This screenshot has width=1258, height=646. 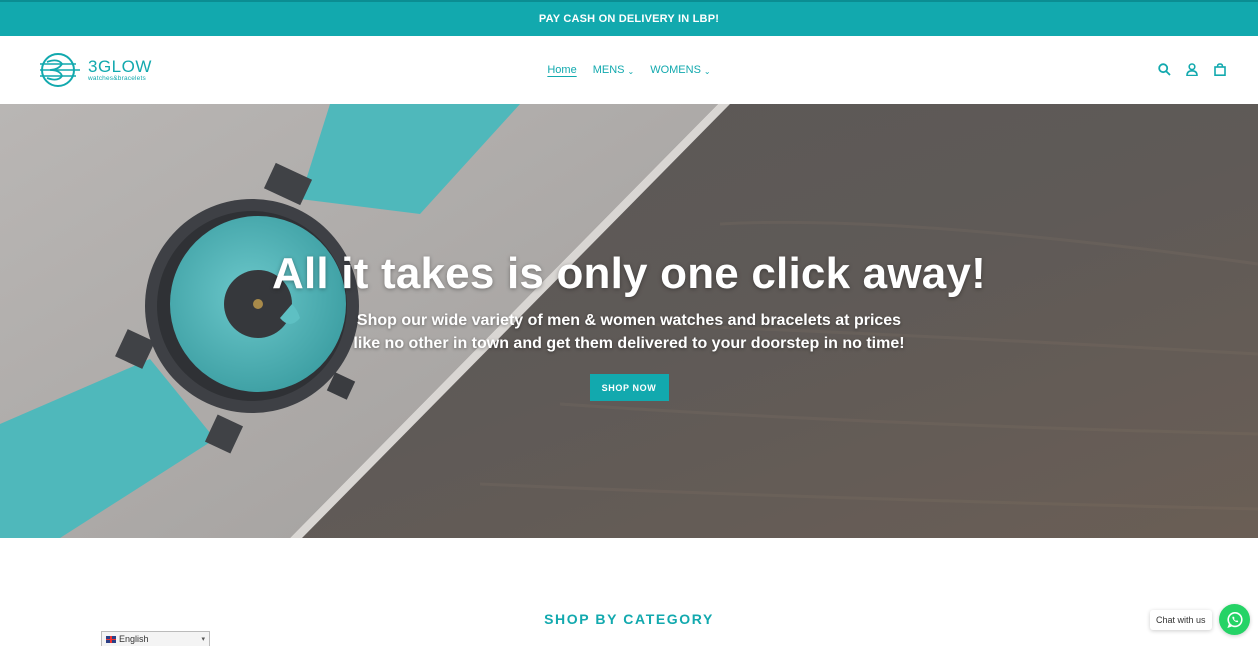 I want to click on language-label: English, so click(x=134, y=639).